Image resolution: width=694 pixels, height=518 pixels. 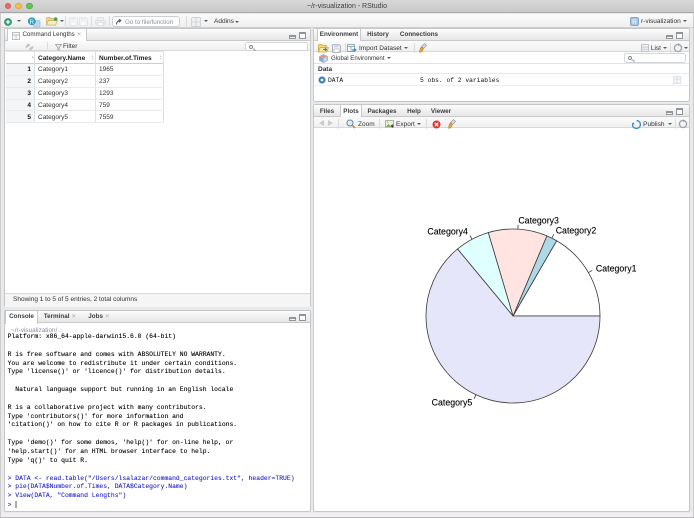 I want to click on svg-text: Category4, so click(x=447, y=232).